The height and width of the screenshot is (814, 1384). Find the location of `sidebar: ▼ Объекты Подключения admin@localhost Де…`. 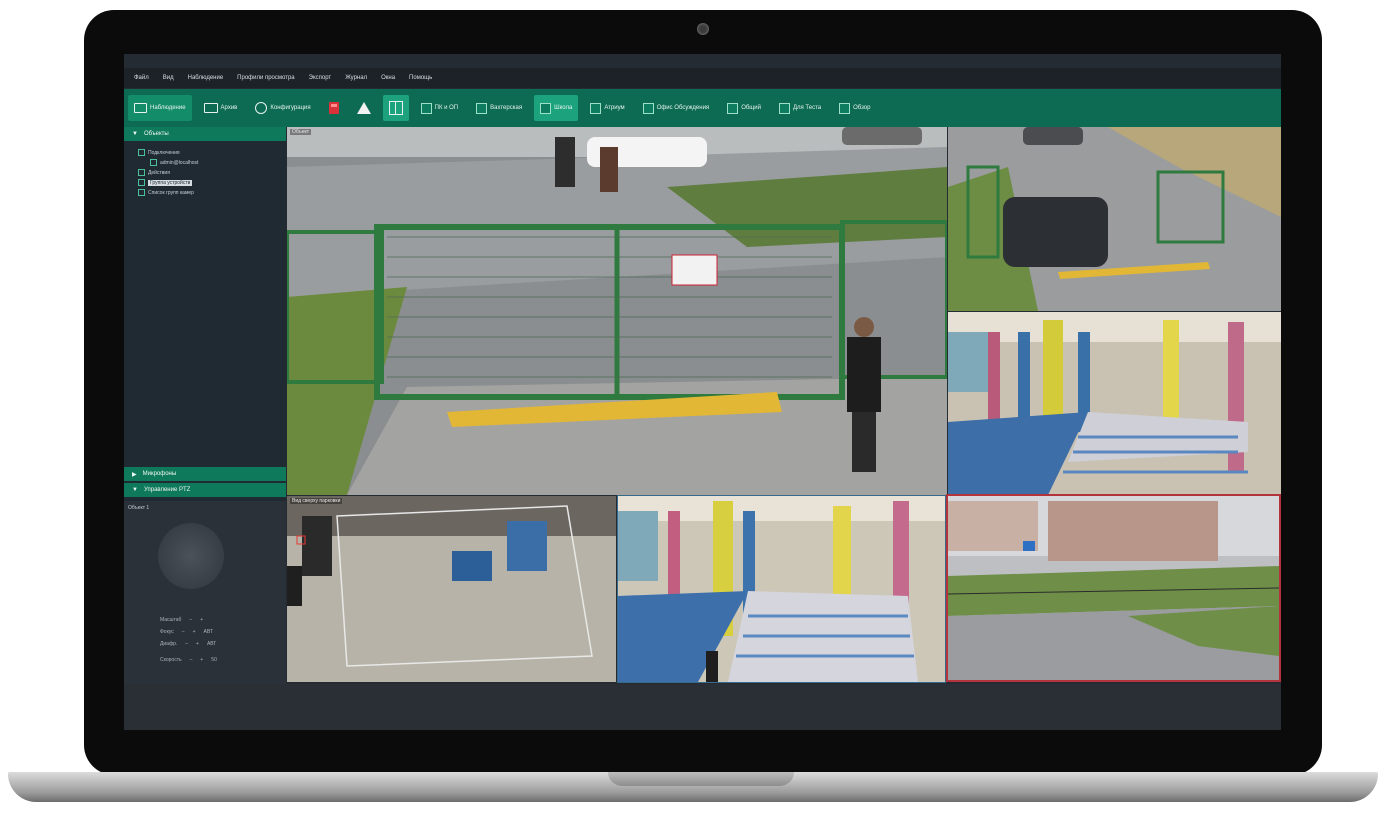

sidebar: ▼ Объекты Подключения admin@localhost Де… is located at coordinates (205, 428).